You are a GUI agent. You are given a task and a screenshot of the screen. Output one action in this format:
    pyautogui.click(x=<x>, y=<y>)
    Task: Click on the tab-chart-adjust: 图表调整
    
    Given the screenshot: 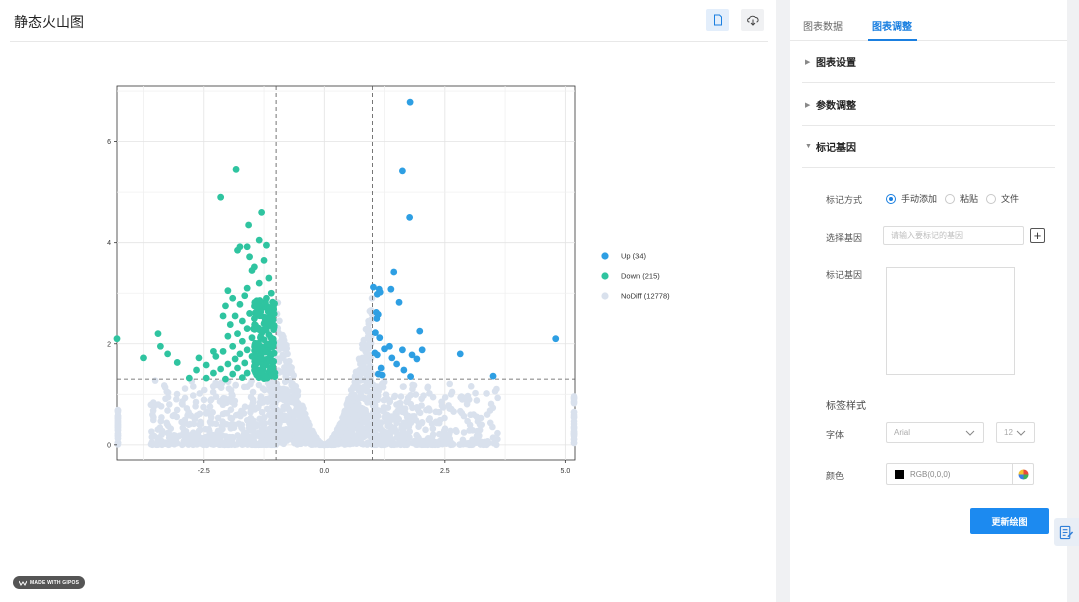 What is the action you would take?
    pyautogui.click(x=892, y=25)
    